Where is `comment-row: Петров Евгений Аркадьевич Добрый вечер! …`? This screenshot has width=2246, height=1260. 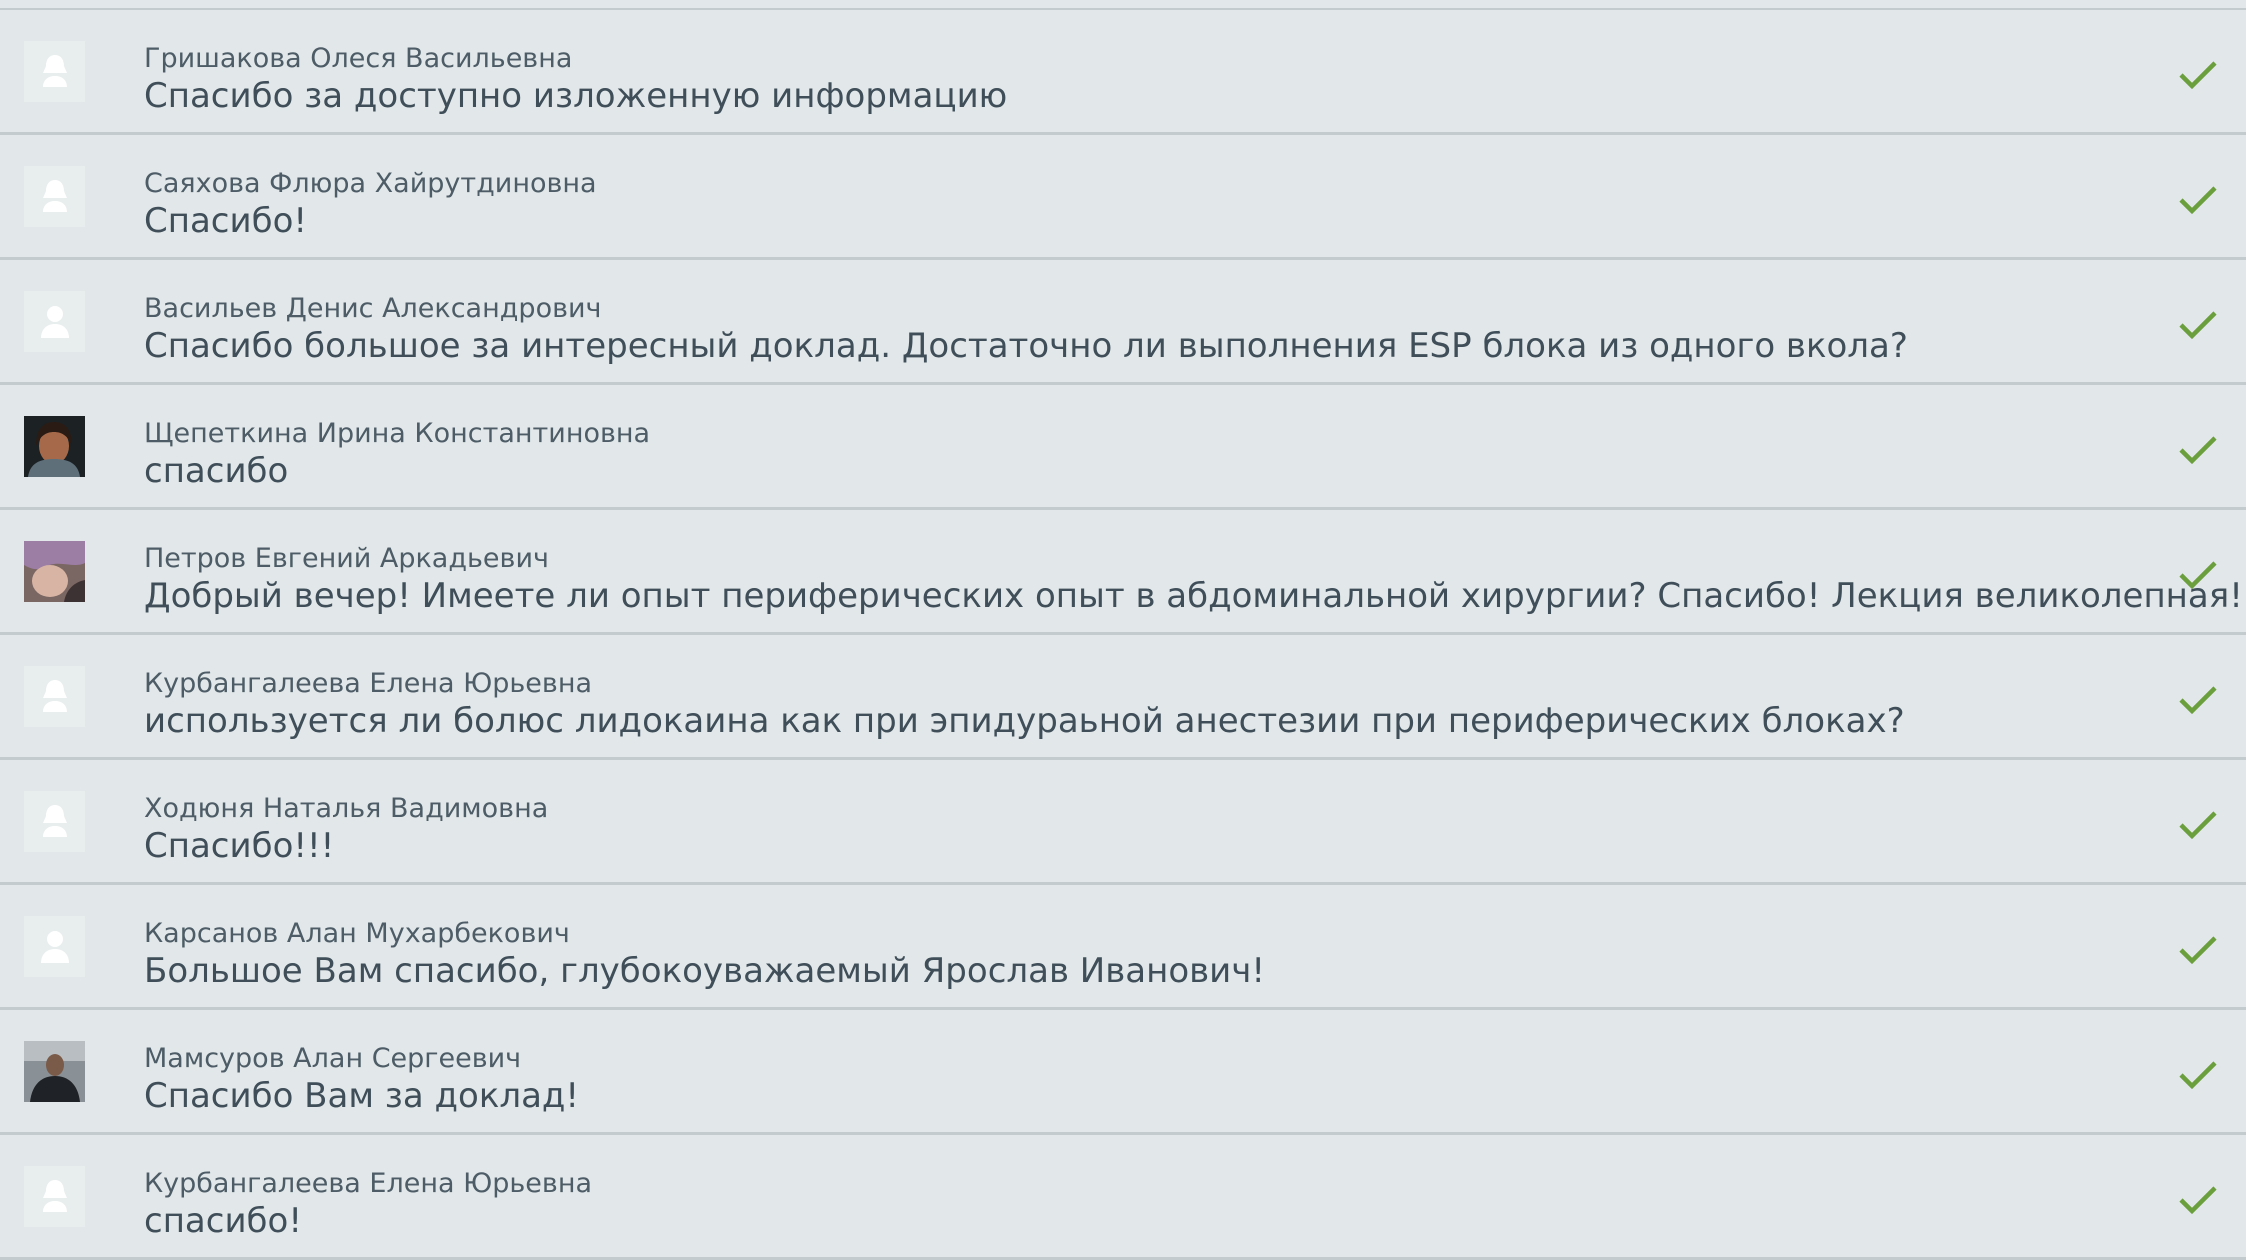 comment-row: Петров Евгений Аркадьевич Добрый вечер! … is located at coordinates (1123, 572).